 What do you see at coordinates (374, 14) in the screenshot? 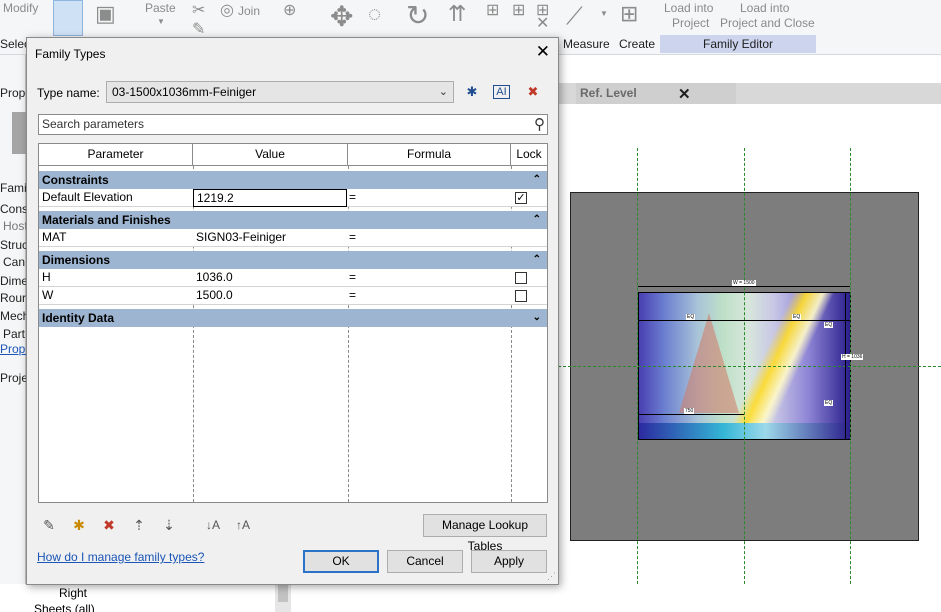
I see `copy-icon: ◌` at bounding box center [374, 14].